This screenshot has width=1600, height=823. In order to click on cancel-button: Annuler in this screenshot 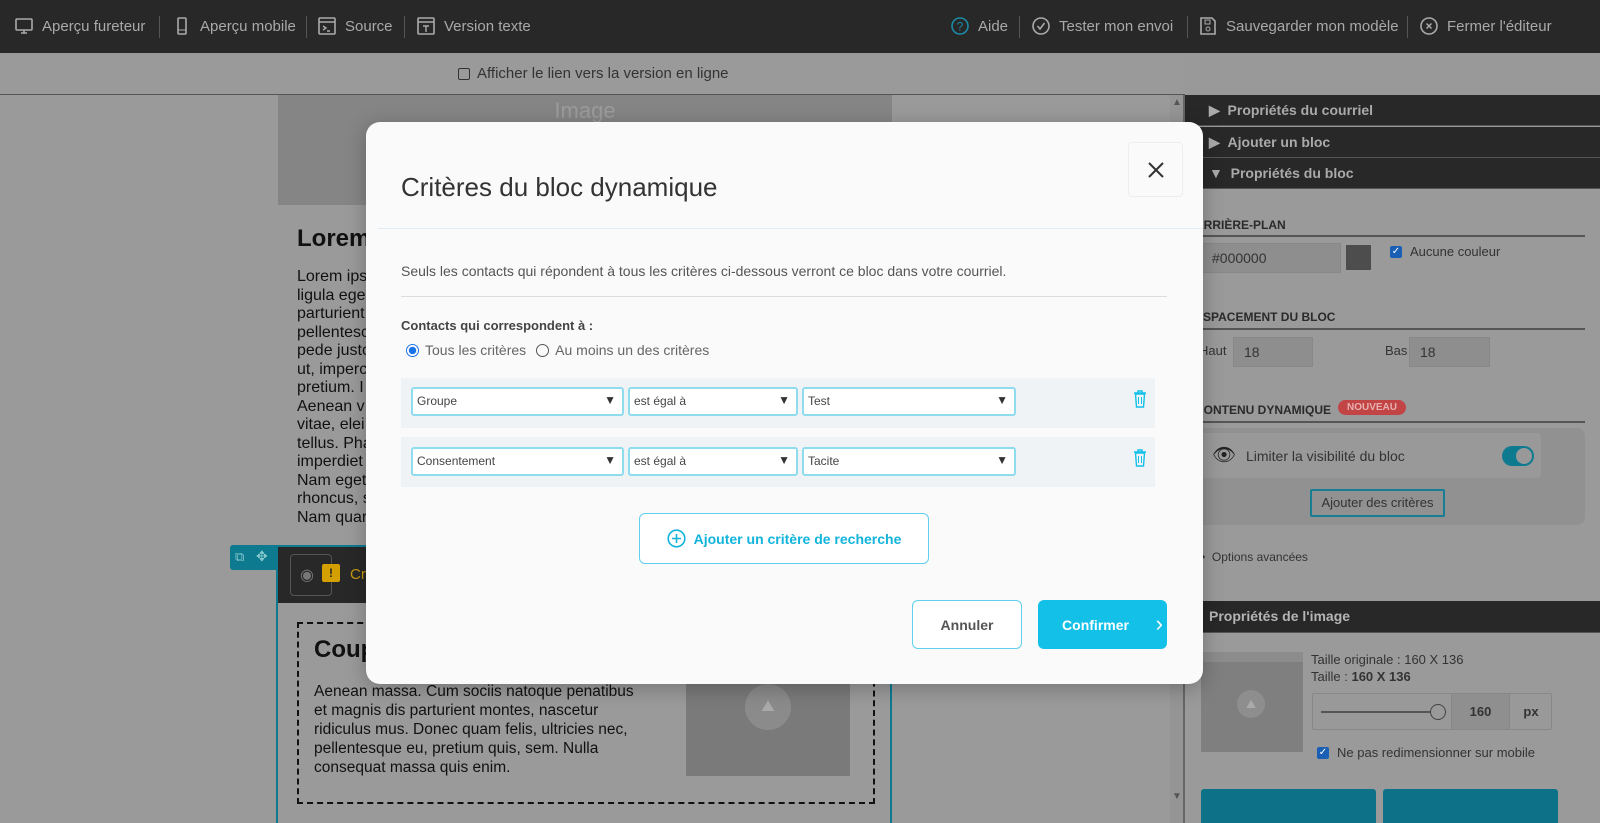, I will do `click(967, 624)`.